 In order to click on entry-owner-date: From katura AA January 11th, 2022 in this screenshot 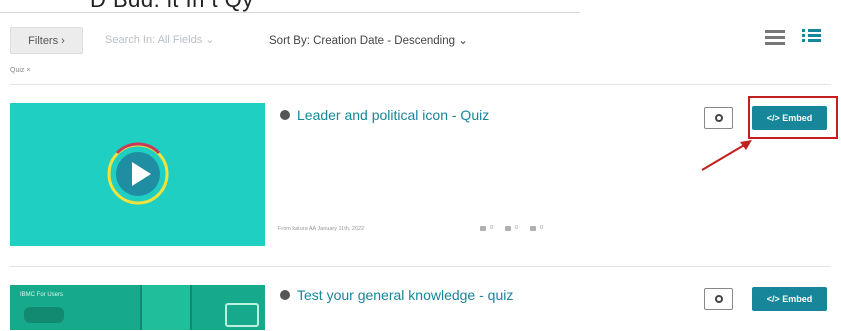, I will do `click(321, 229)`.